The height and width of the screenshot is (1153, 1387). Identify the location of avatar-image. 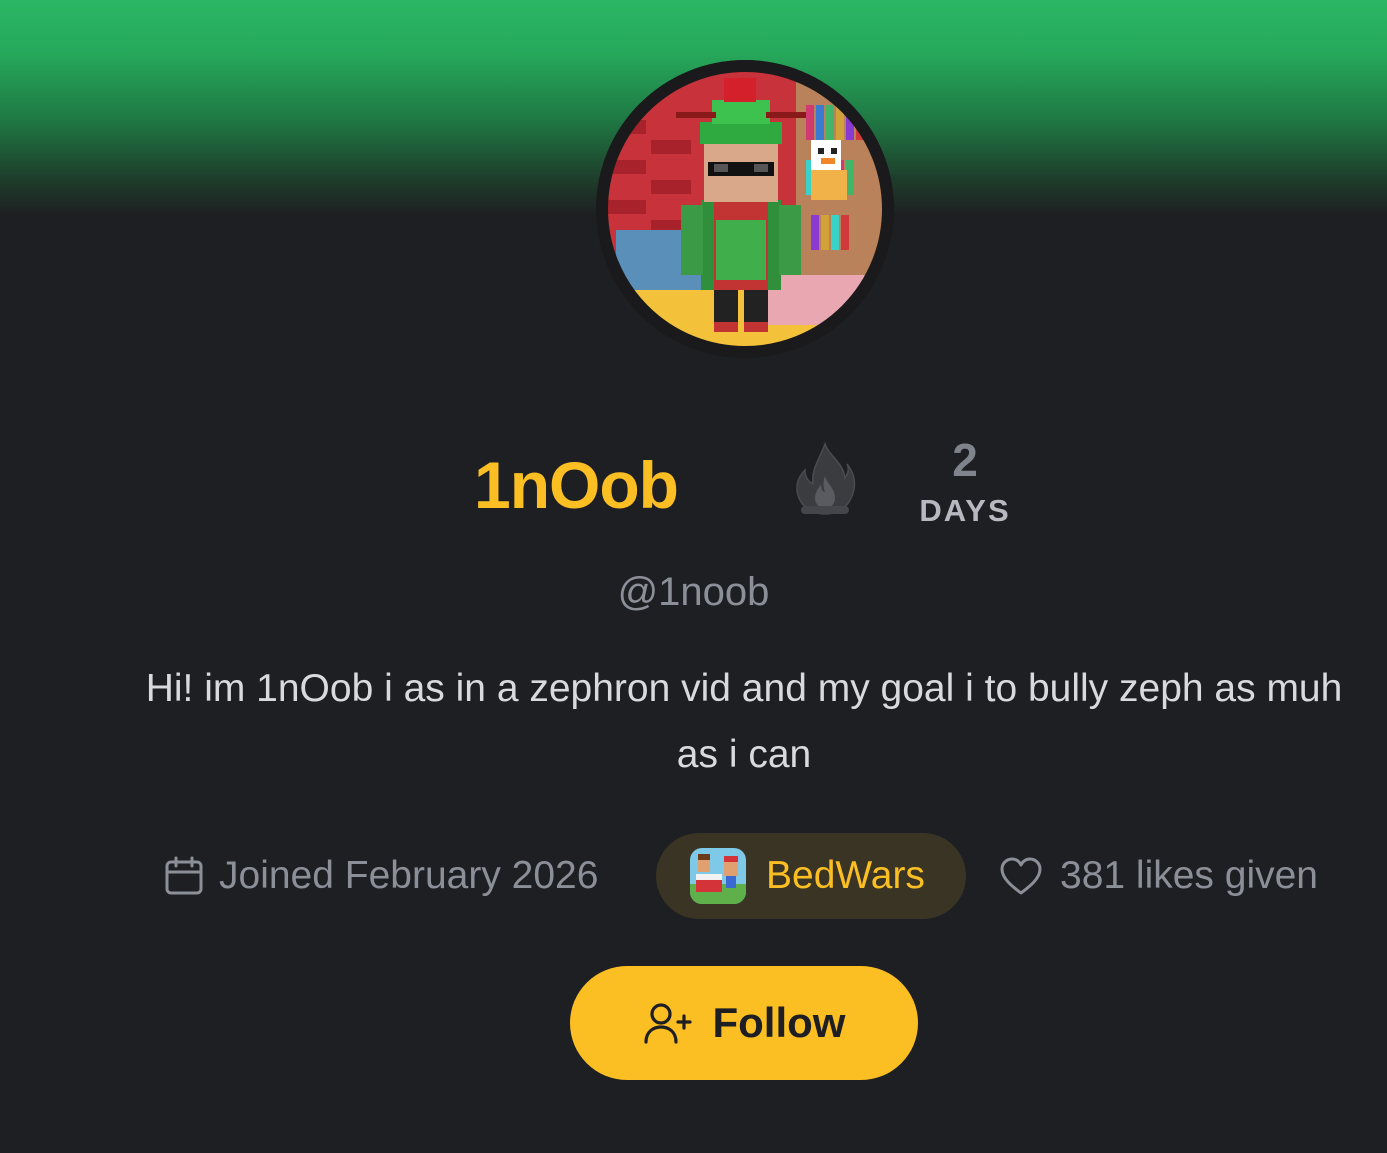
(745, 209).